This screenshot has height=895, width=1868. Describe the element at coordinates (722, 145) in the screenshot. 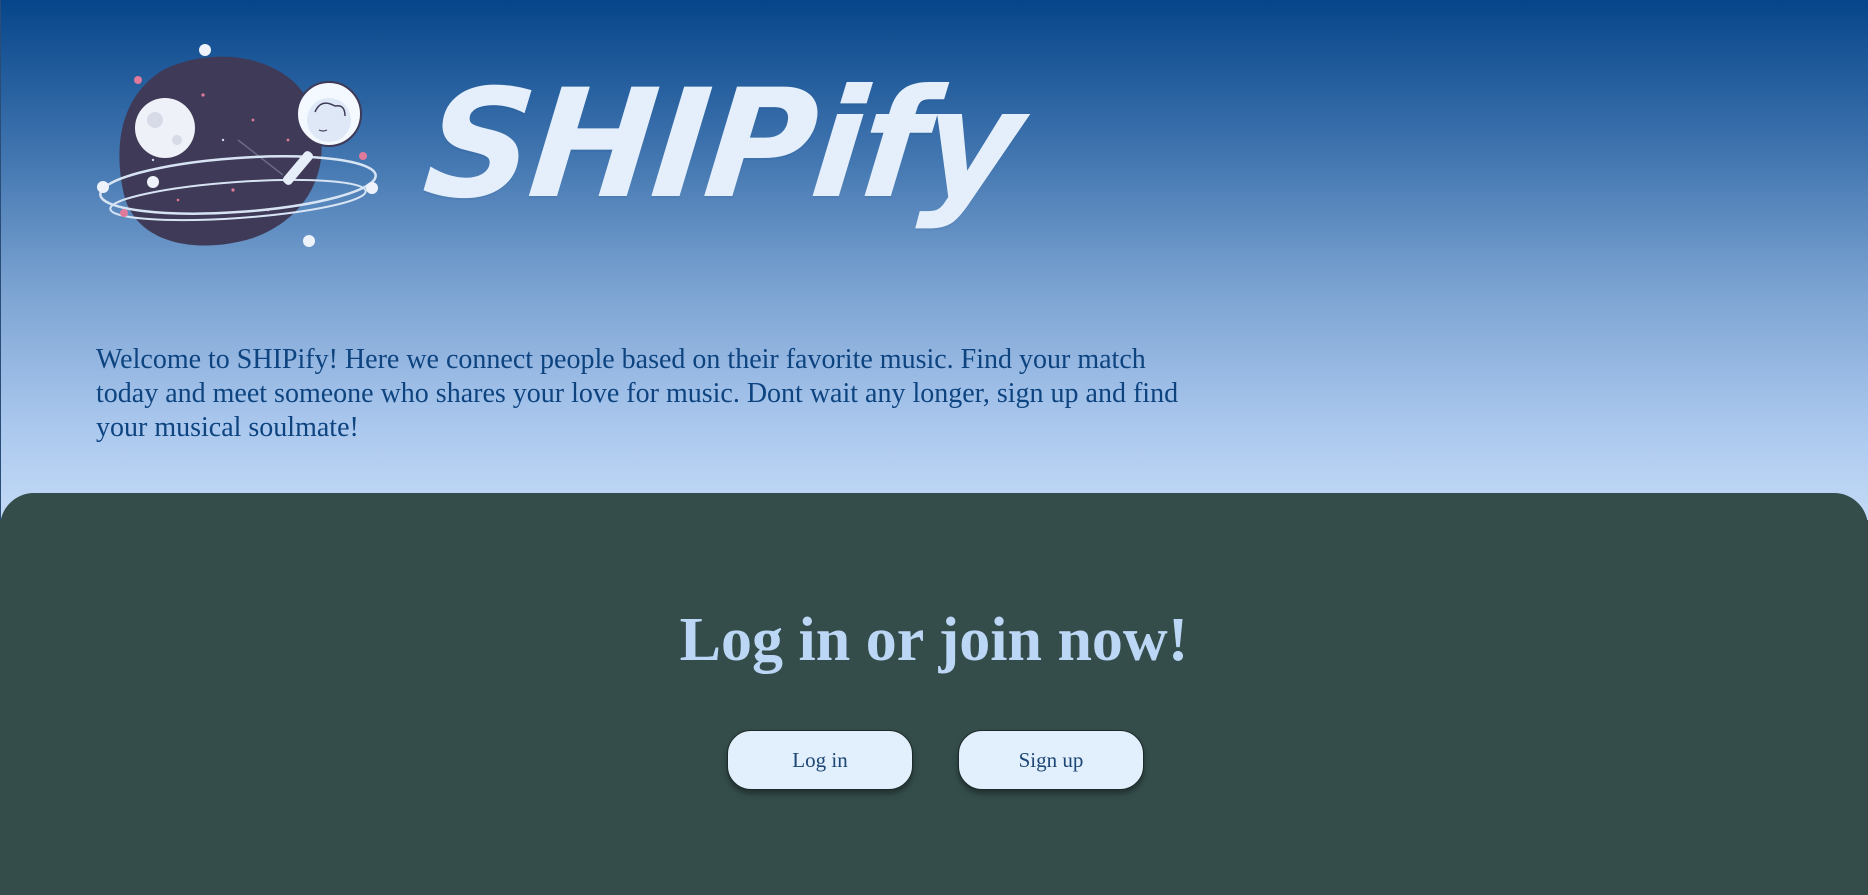

I see `brand-title: SHIPify` at that location.